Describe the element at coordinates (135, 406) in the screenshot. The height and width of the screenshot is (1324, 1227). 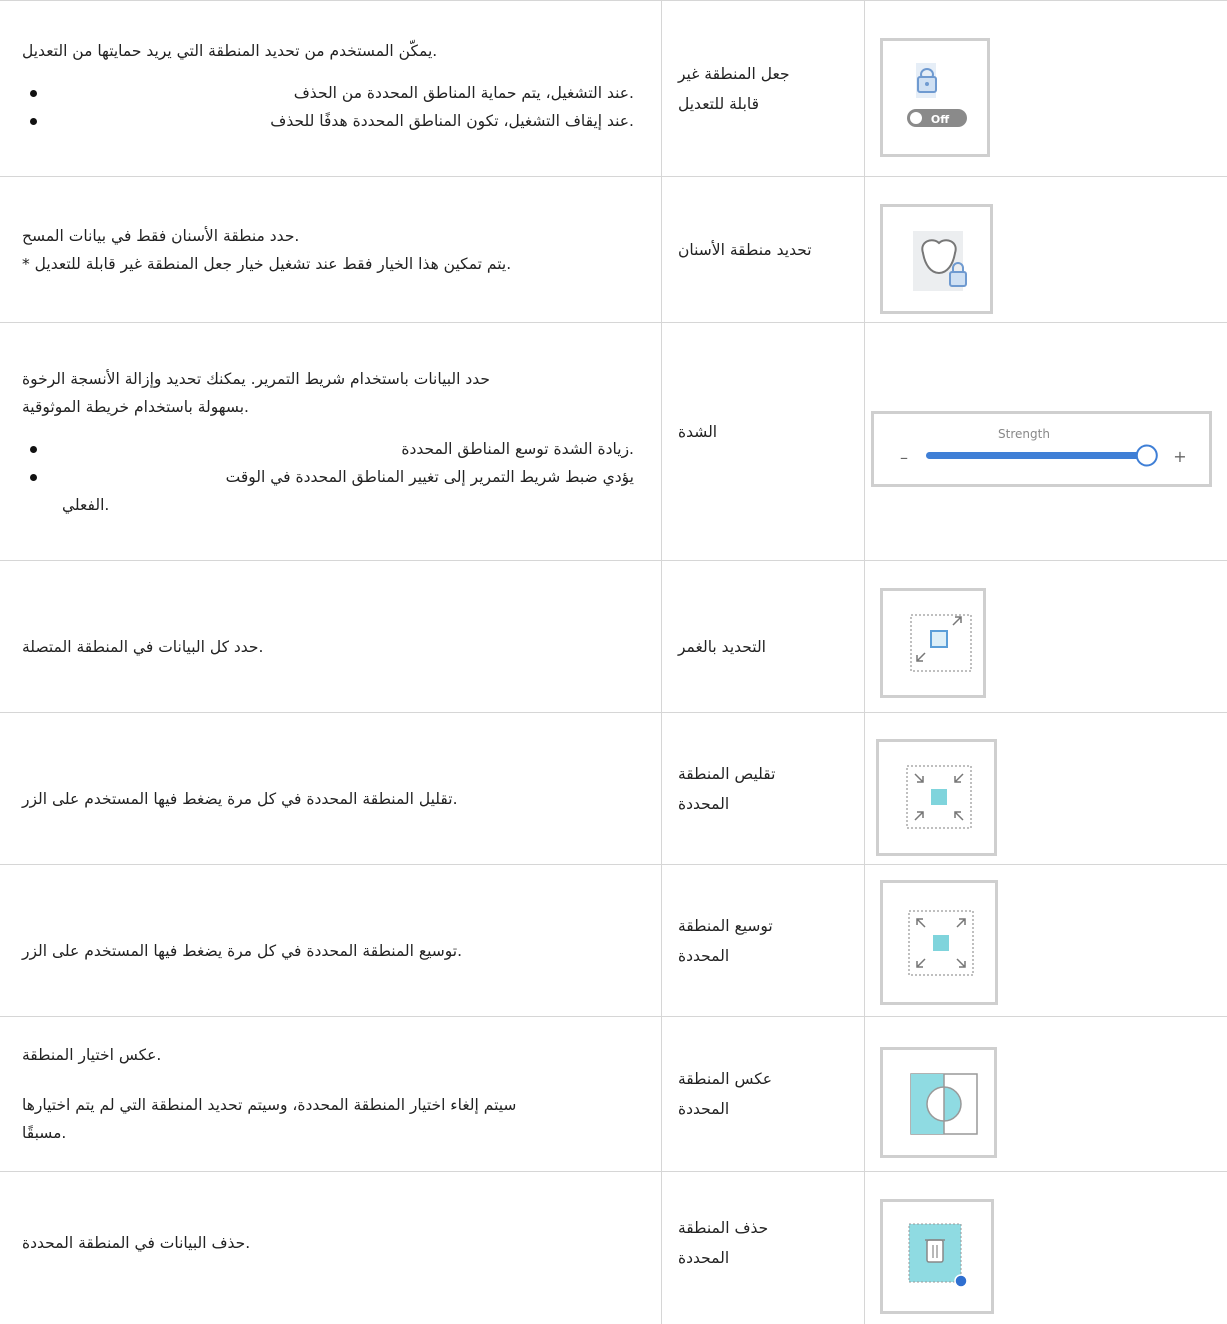
I see `description-text: .بسهولة باستخدام خريطة الموثوقية` at that location.